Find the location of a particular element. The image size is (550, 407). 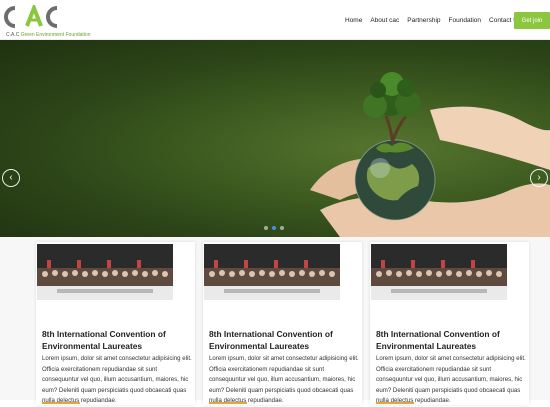

carousel-next-button: › is located at coordinates (539, 178).